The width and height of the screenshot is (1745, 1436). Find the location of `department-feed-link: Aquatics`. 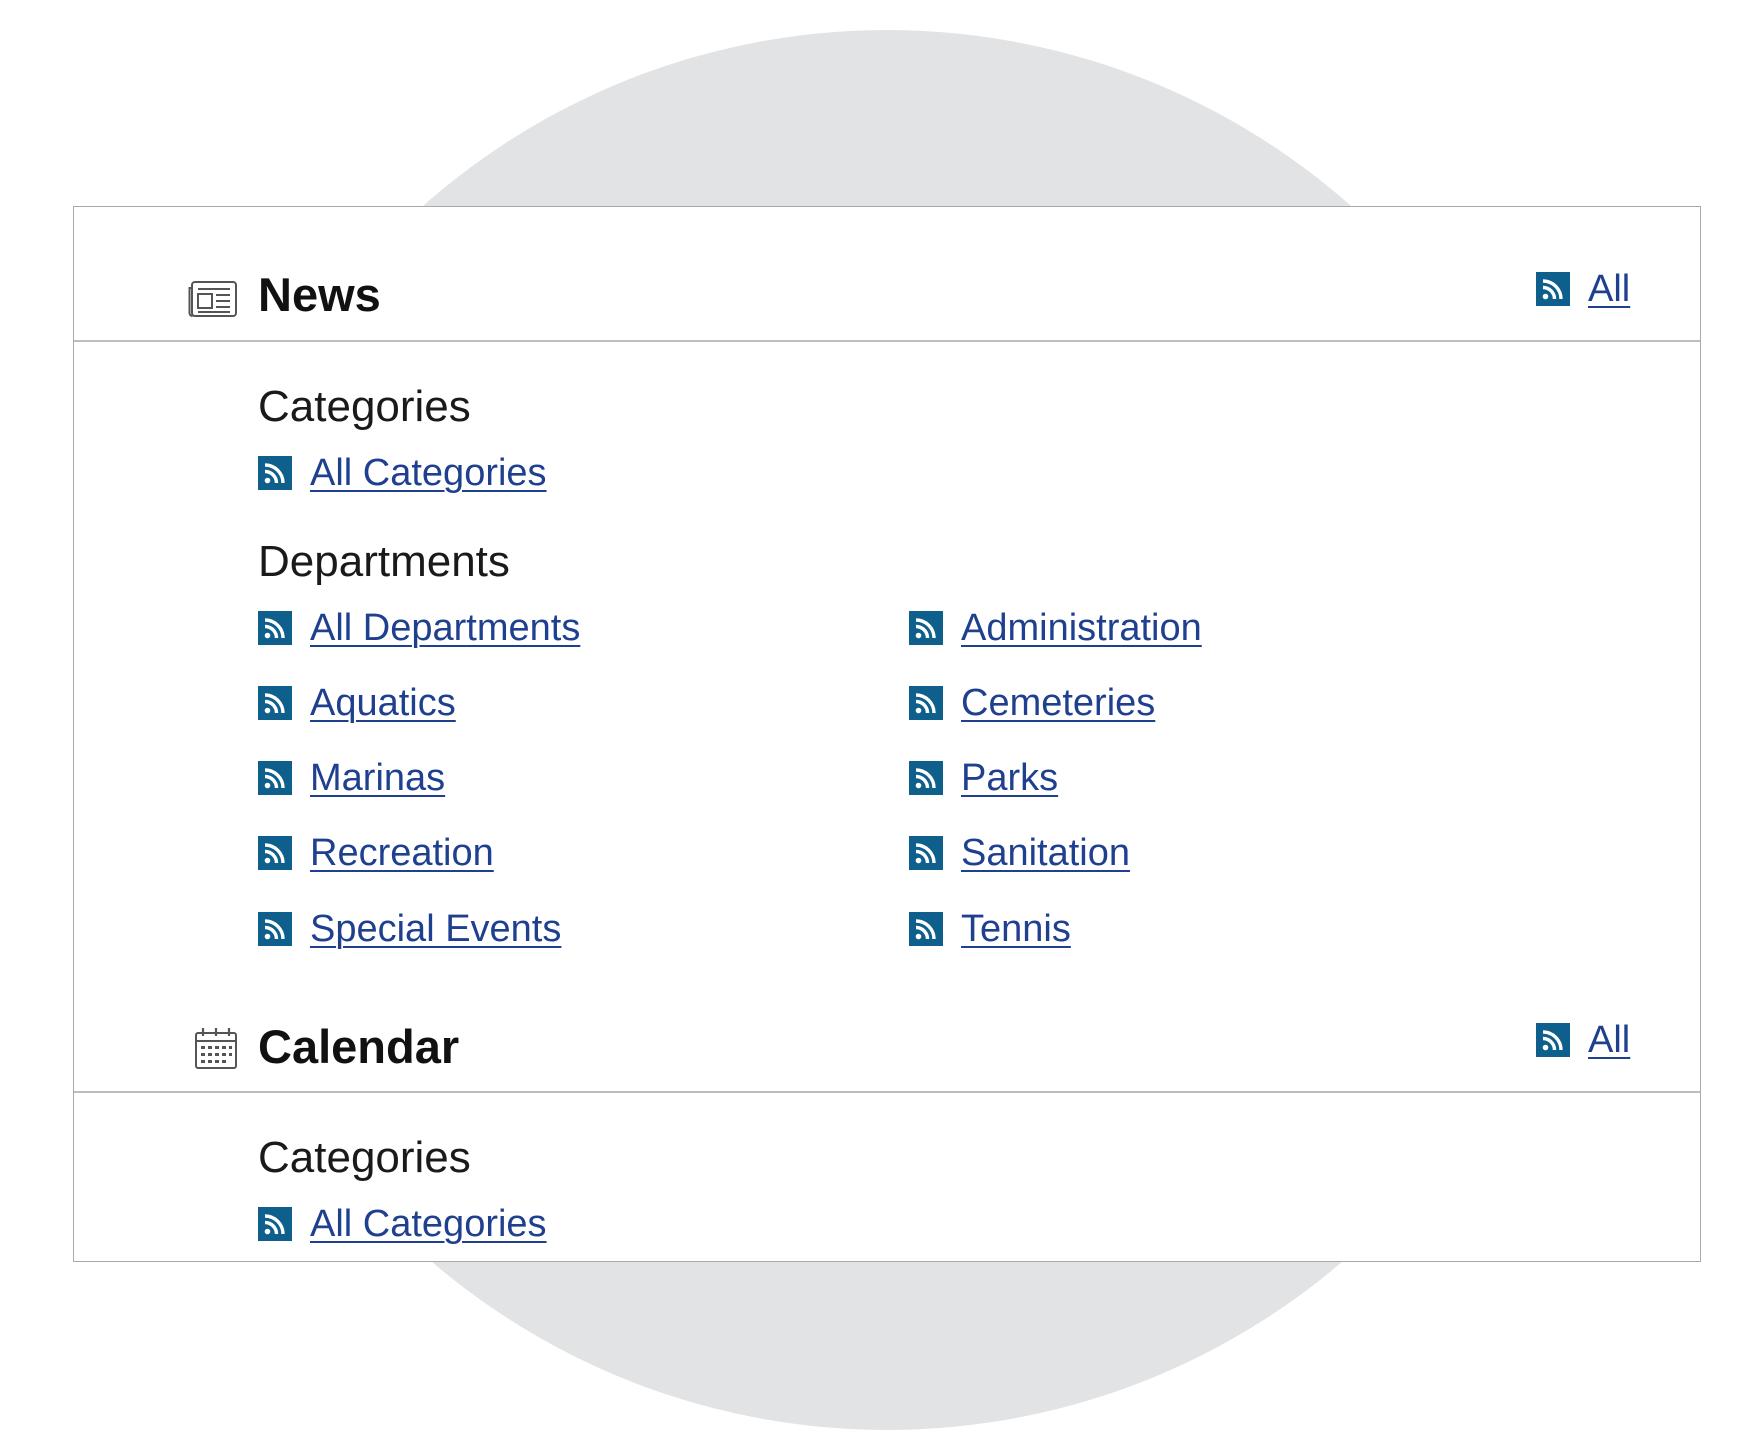

department-feed-link: Aquatics is located at coordinates (357, 703).